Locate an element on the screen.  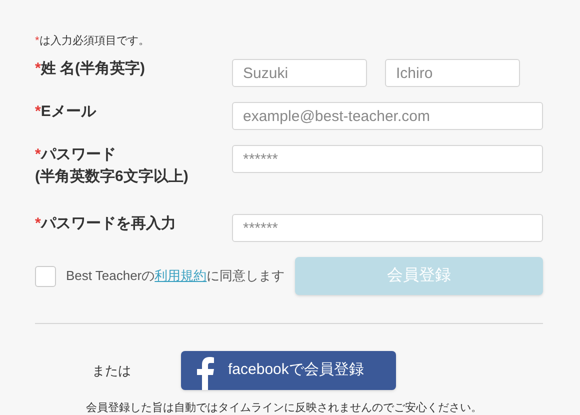
field-label: 姓 名(半角英字) is located at coordinates (93, 69).